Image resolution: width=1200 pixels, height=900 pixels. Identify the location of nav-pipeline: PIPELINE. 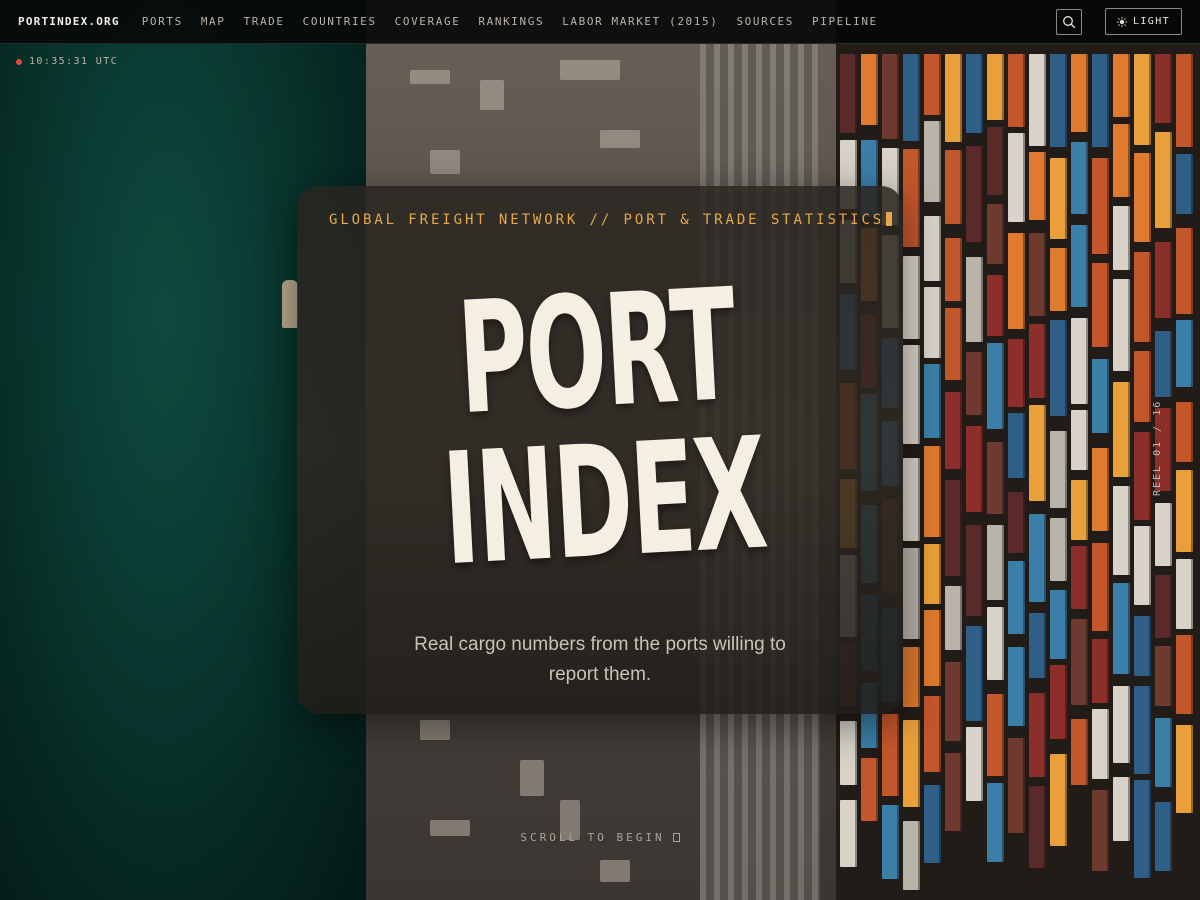
(845, 21).